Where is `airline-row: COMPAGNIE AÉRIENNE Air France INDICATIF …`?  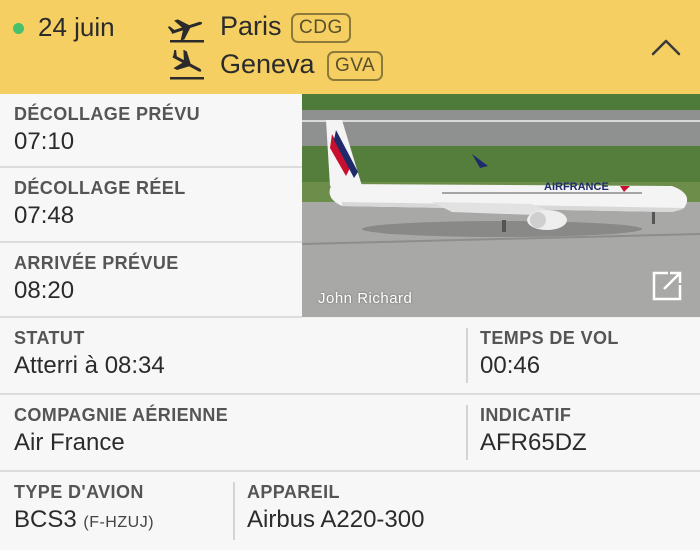 airline-row: COMPAGNIE AÉRIENNE Air France INDICATIF … is located at coordinates (350, 433).